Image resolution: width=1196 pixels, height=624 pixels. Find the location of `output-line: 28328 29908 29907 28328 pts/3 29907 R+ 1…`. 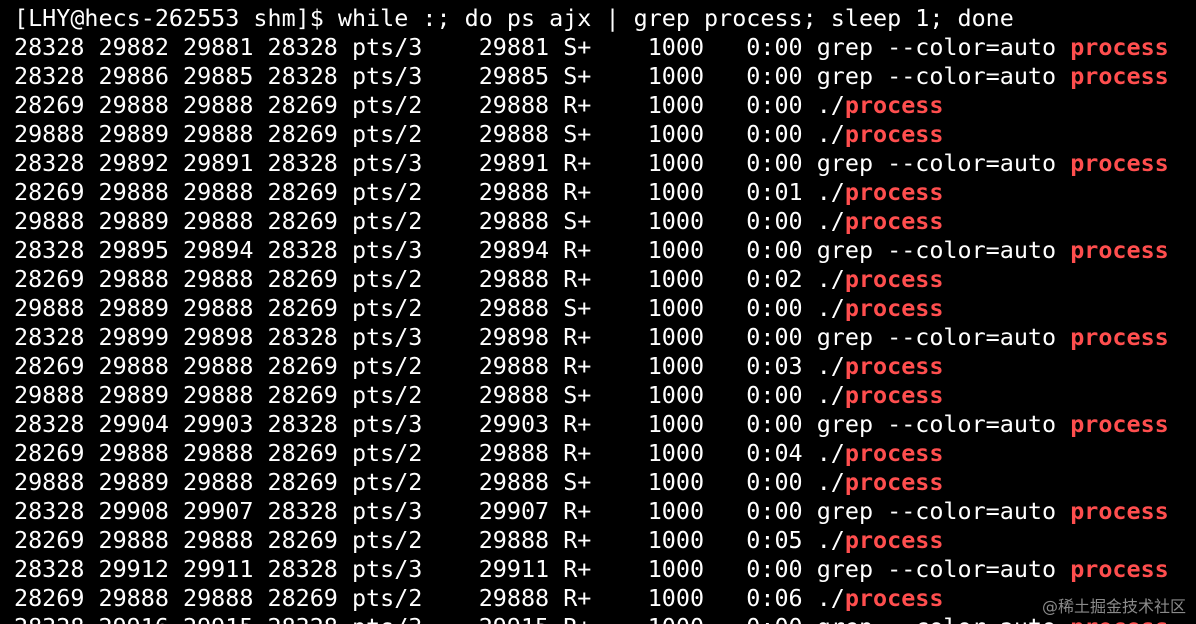

output-line: 28328 29908 29907 28328 pts/3 29907 R+ 1… is located at coordinates (605, 511).